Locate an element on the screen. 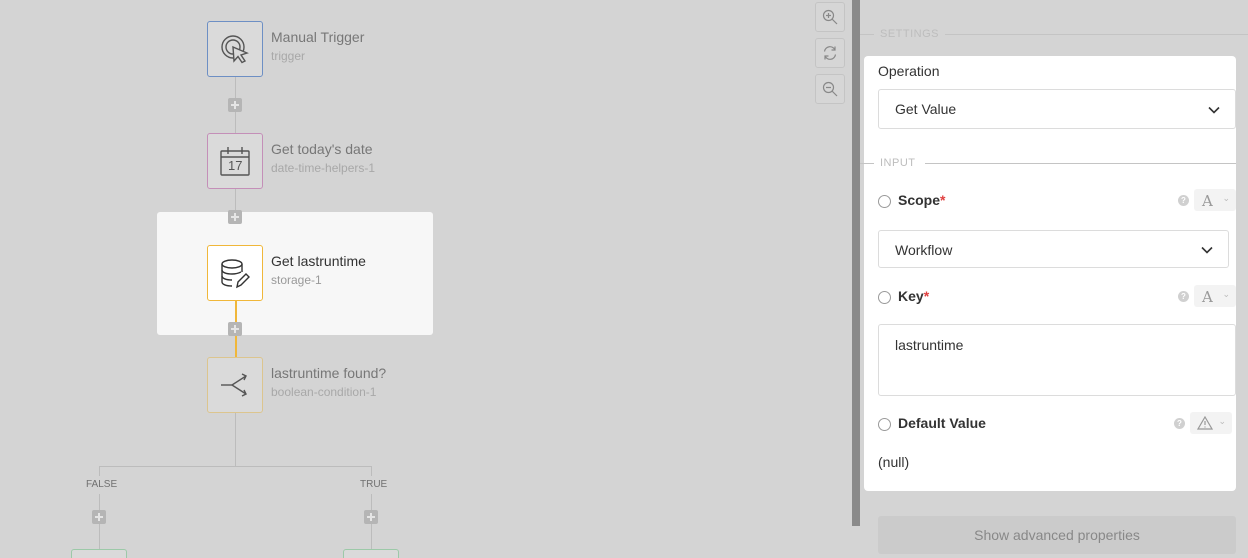 The image size is (1248, 558). node-subtitle: date-time-helpers-1 is located at coordinates (323, 168).